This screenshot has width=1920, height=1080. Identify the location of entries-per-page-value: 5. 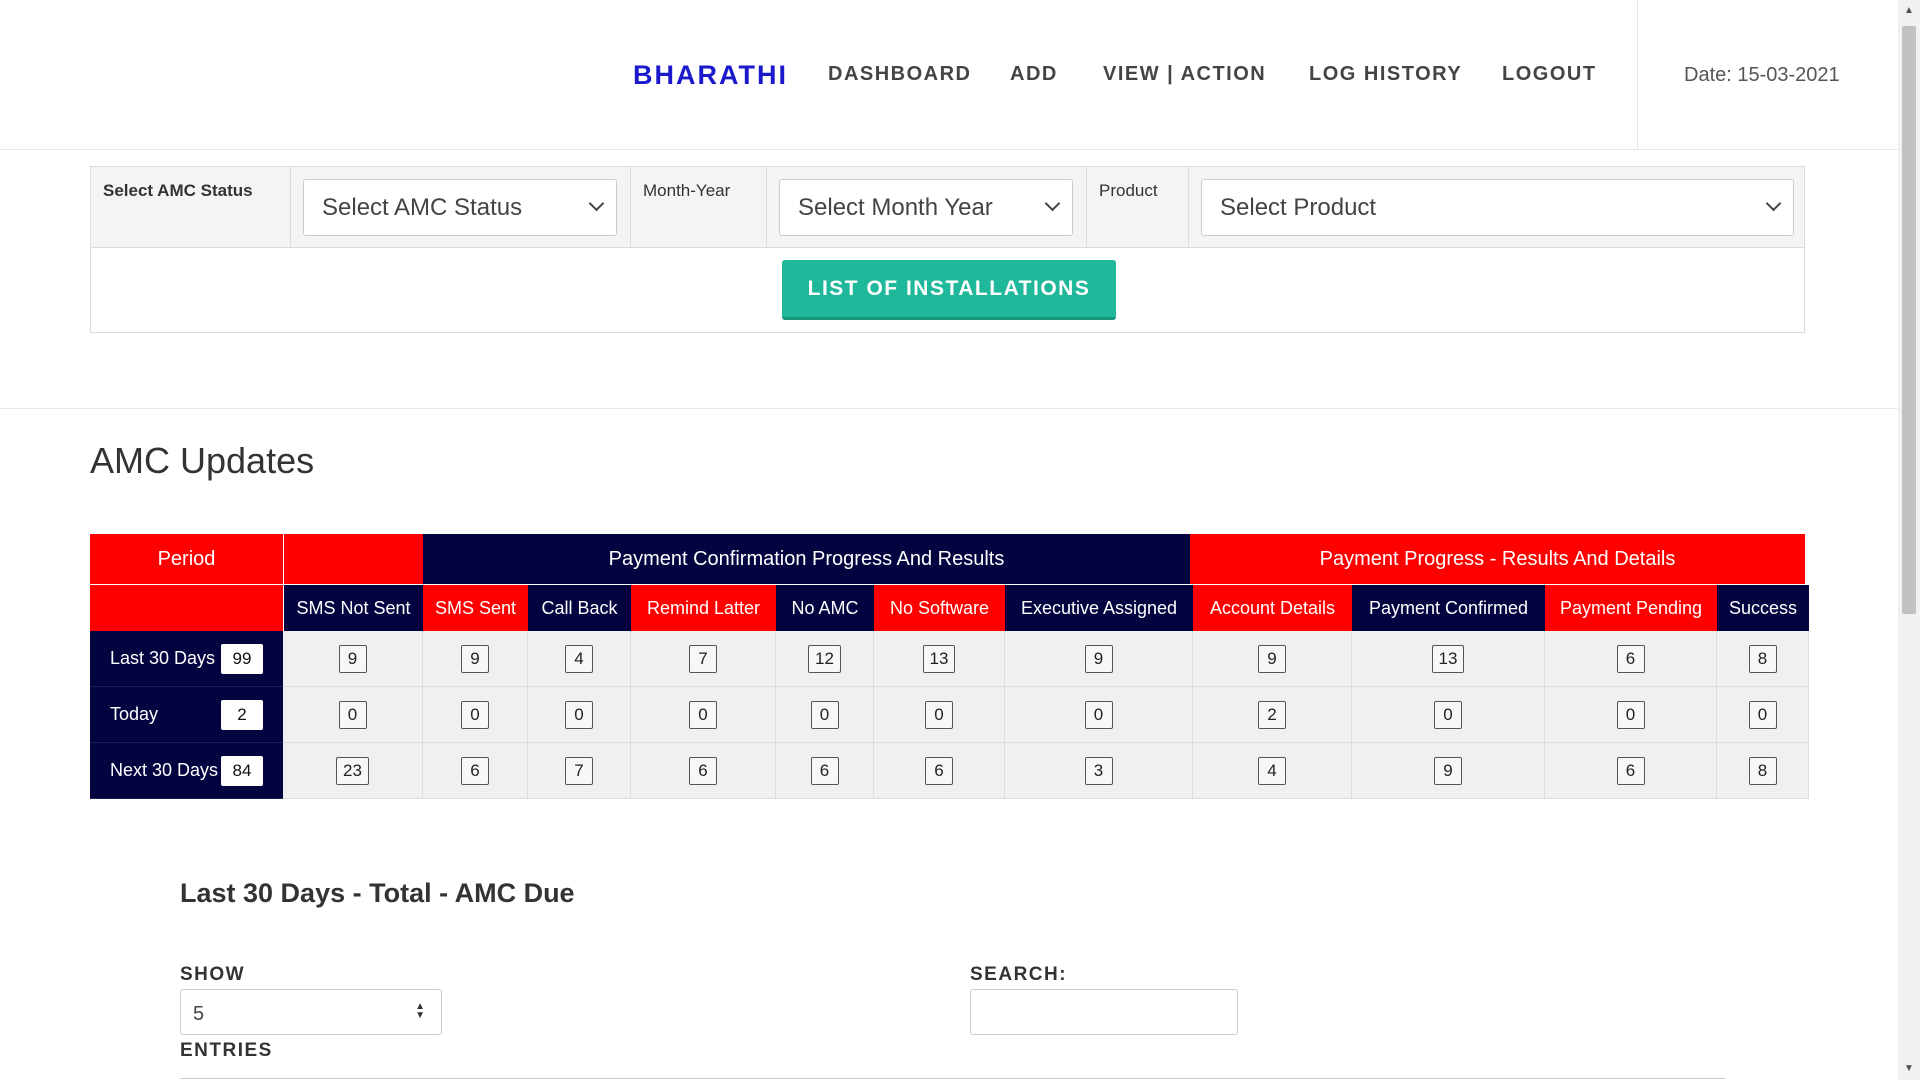
(199, 1014).